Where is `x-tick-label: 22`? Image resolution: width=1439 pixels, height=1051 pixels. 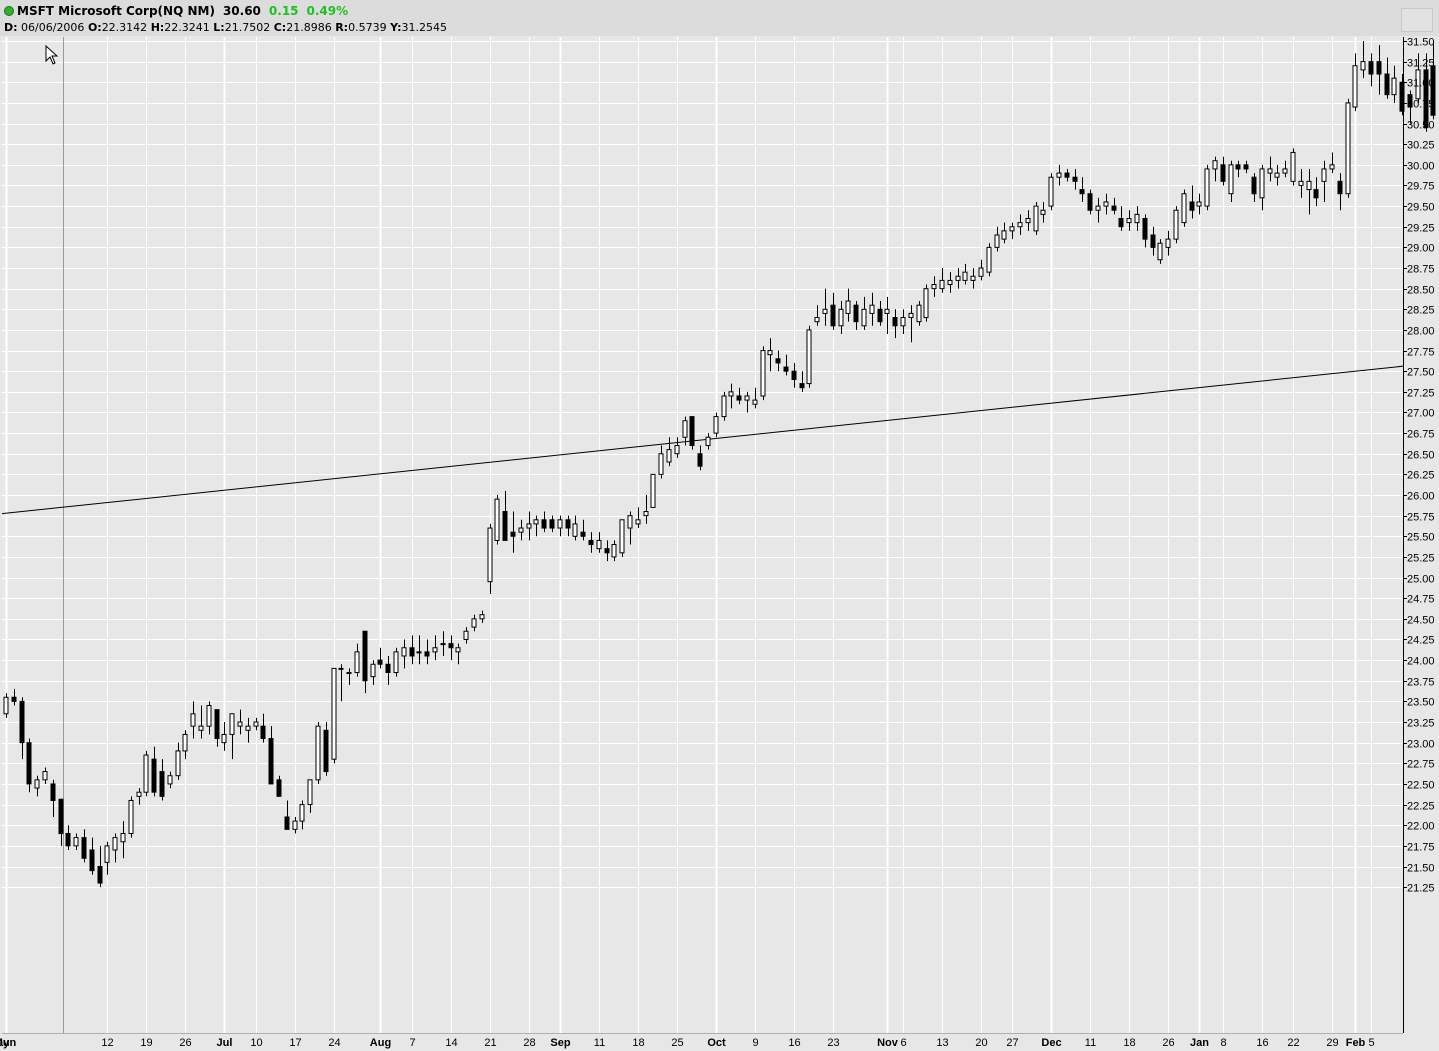
x-tick-label: 22 is located at coordinates (1293, 1043).